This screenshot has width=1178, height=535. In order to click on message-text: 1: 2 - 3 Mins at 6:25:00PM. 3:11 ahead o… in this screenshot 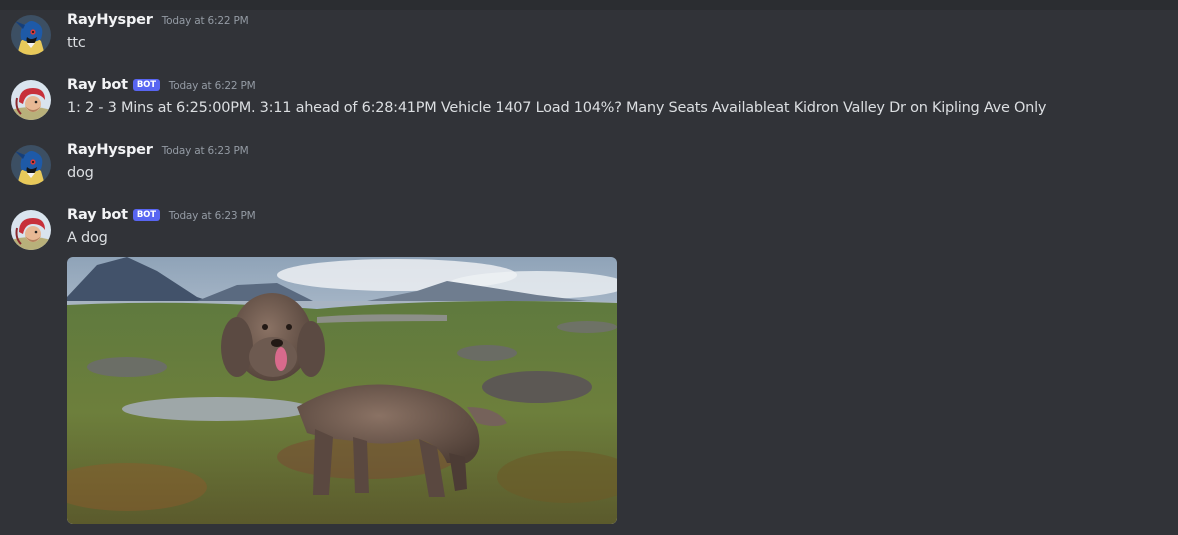, I will do `click(557, 108)`.